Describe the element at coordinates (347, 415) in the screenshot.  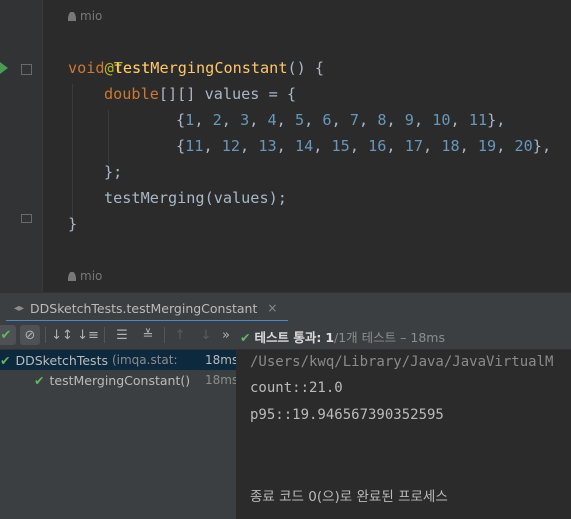
I see `console-line: p95::19.946567390352595` at that location.